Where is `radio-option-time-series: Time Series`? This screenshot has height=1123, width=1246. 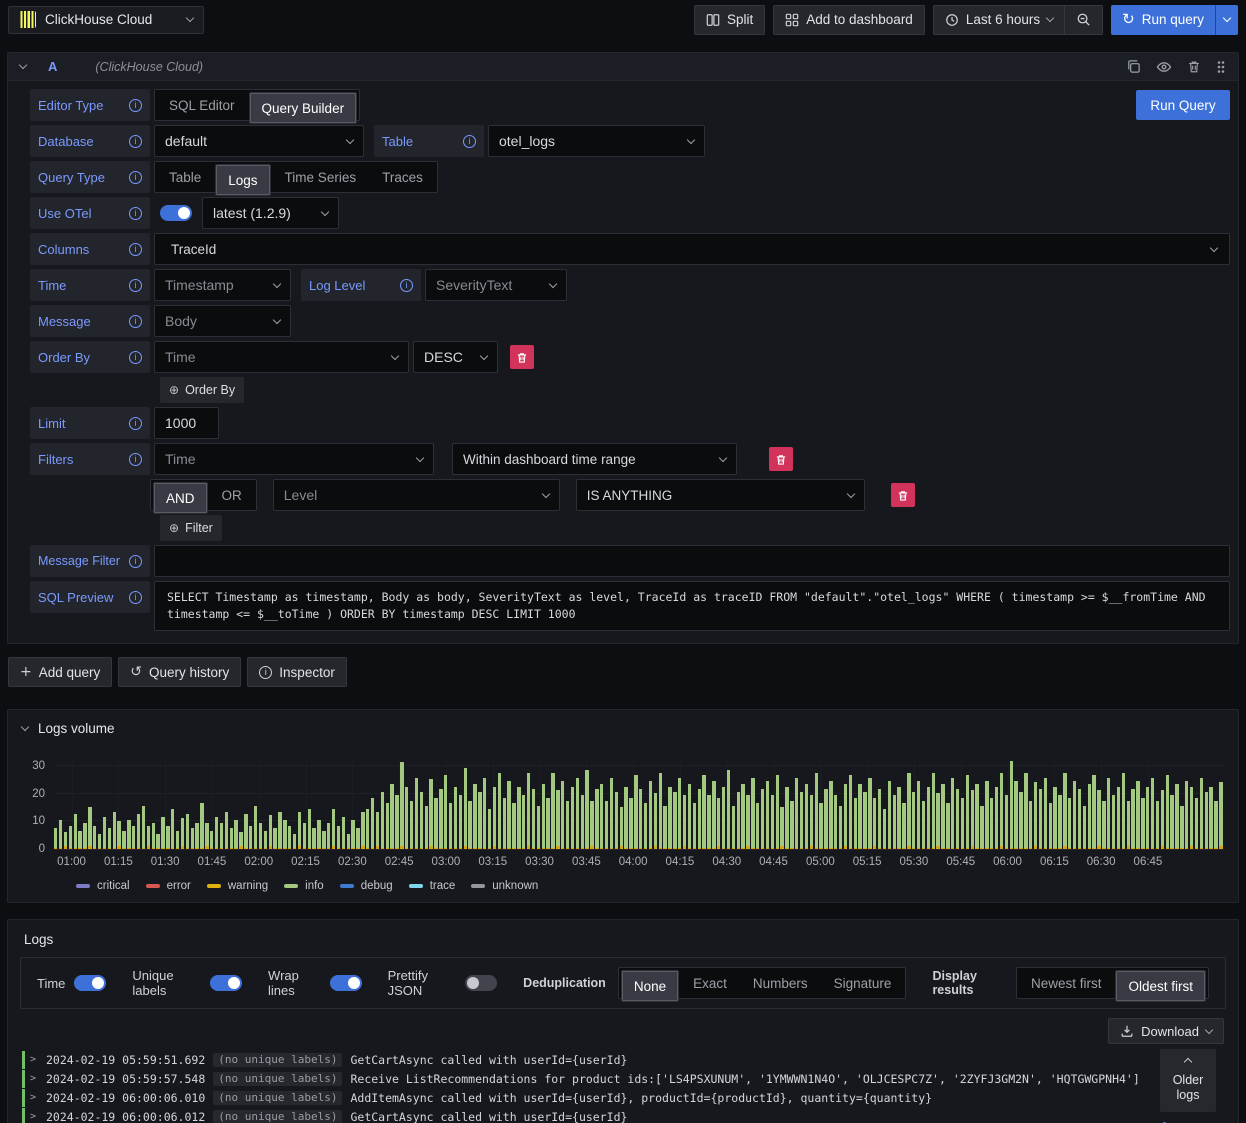
radio-option-time-series: Time Series is located at coordinates (321, 177).